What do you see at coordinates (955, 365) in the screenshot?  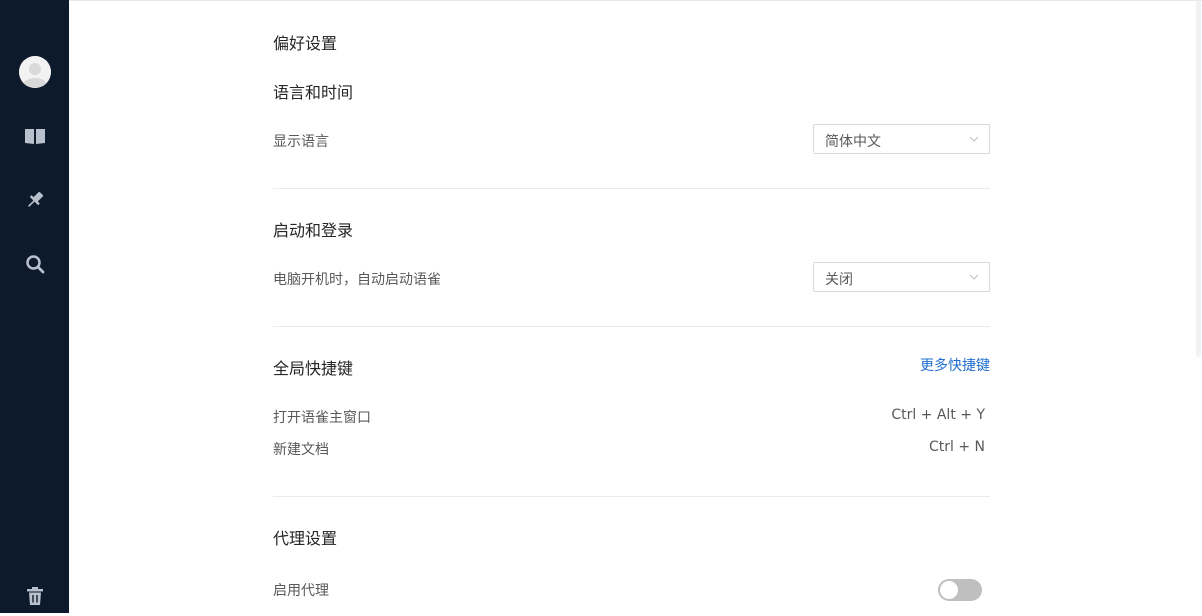 I see `more-shortcuts-link: 更多快捷键` at bounding box center [955, 365].